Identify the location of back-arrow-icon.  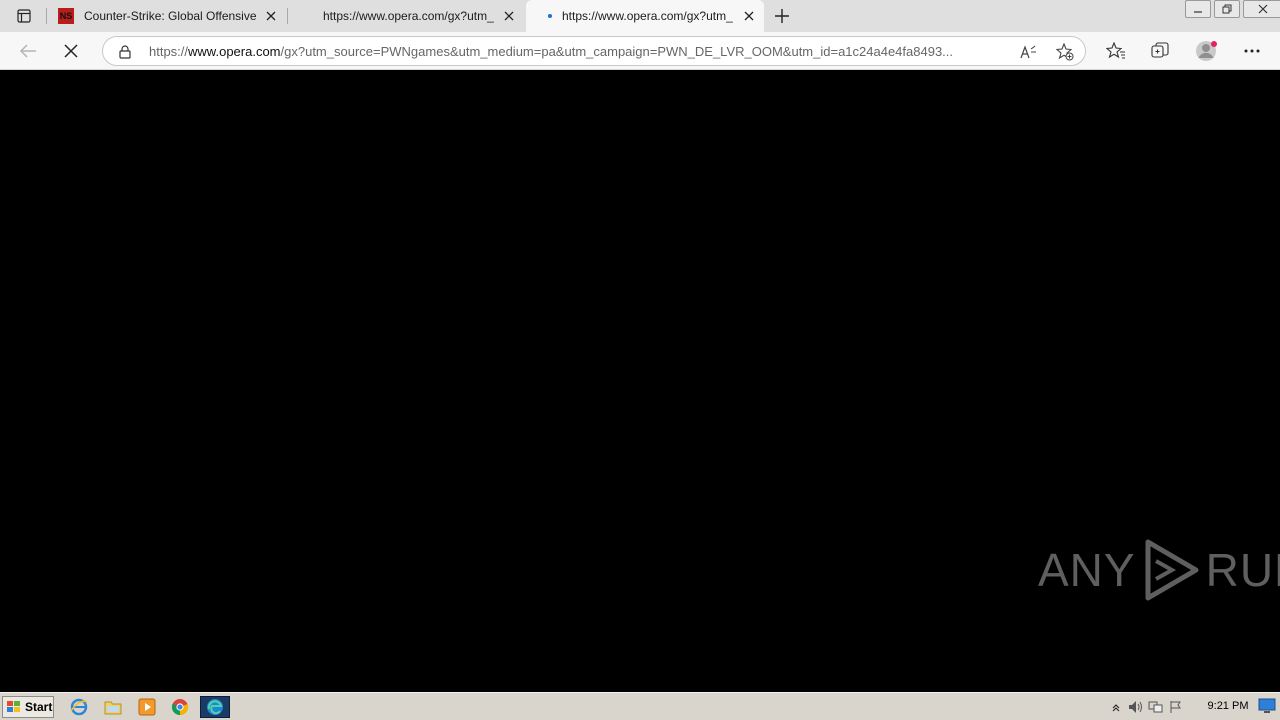
(27, 51).